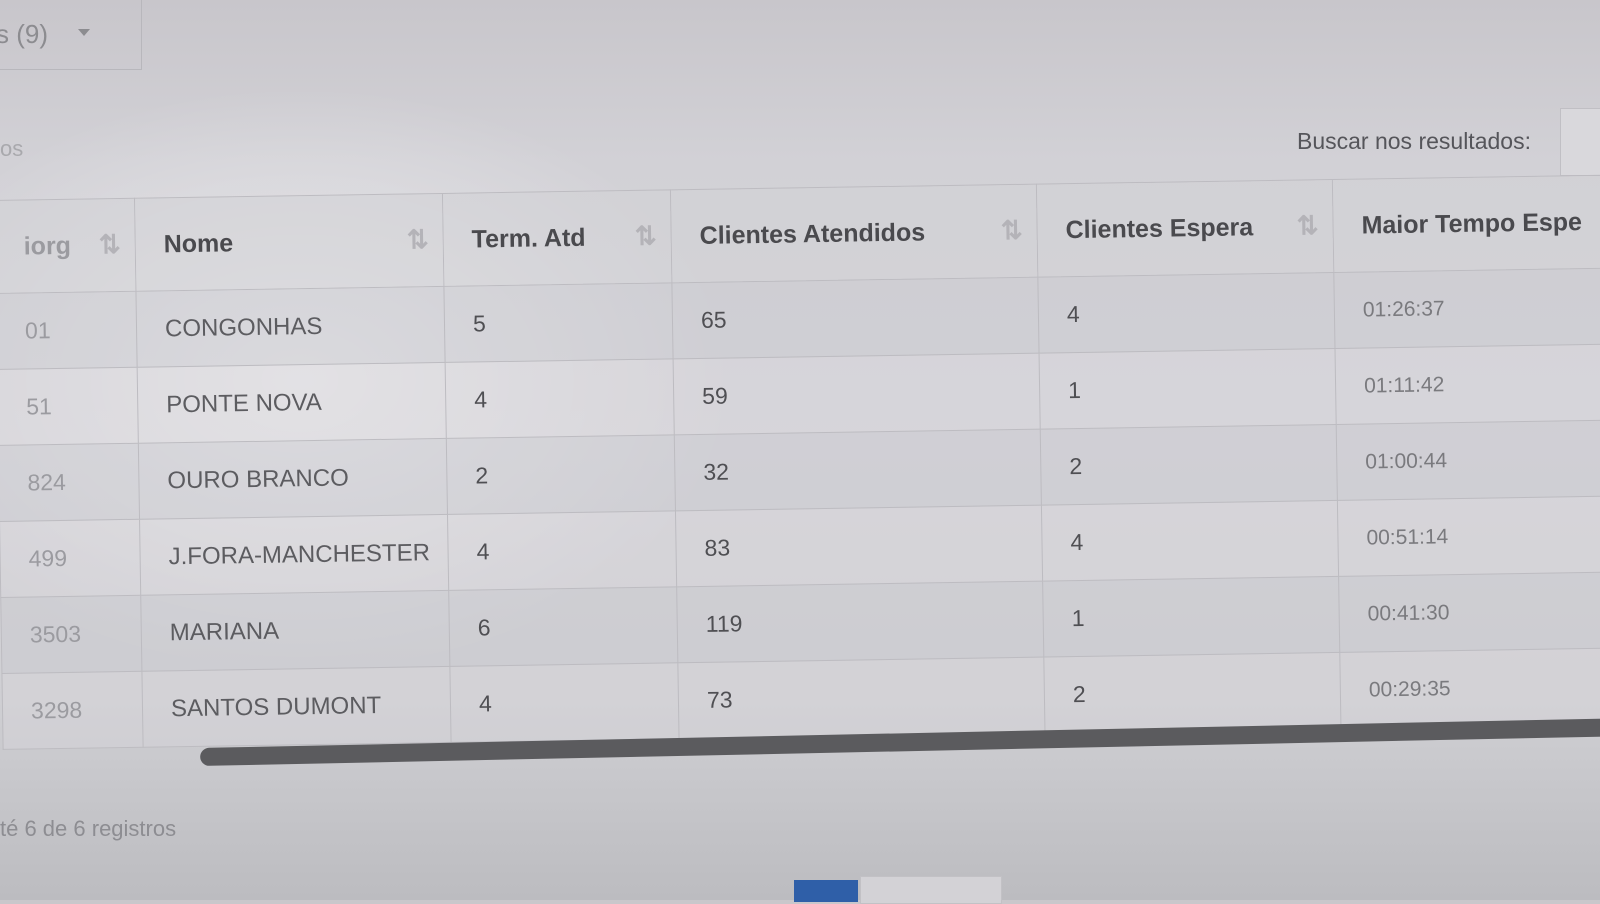 The image size is (1600, 904). Describe the element at coordinates (1468, 460) in the screenshot. I see `cell-maior-tempo: 01:00:44` at that location.